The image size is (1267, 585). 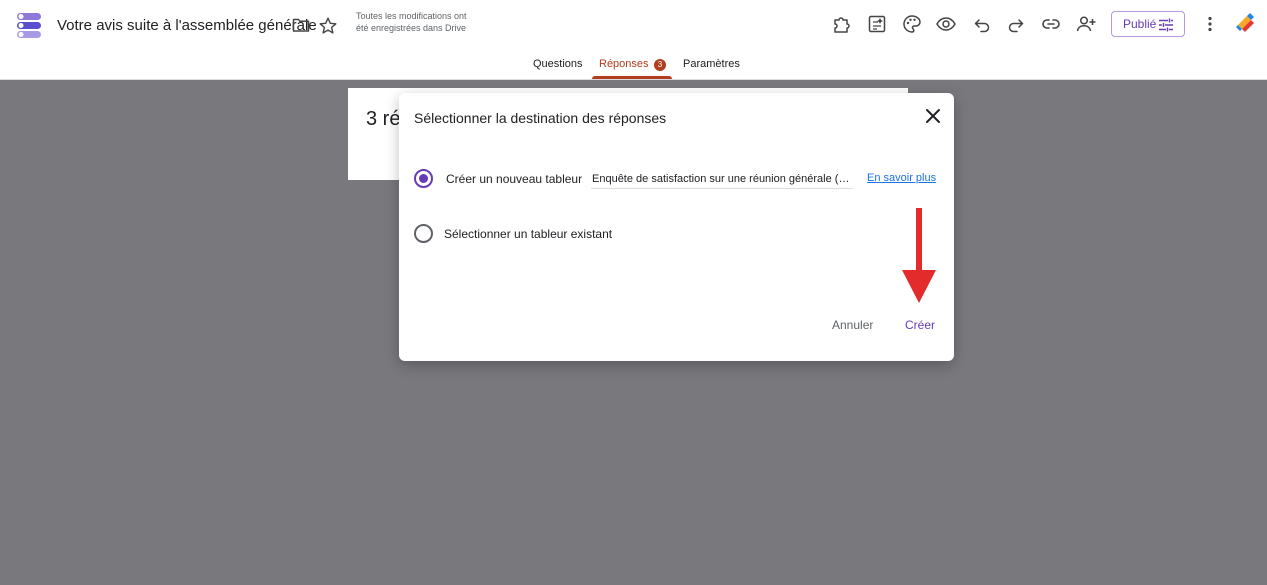 I want to click on document-title: Votre avis suite à l'assemblée générale, so click(x=187, y=25).